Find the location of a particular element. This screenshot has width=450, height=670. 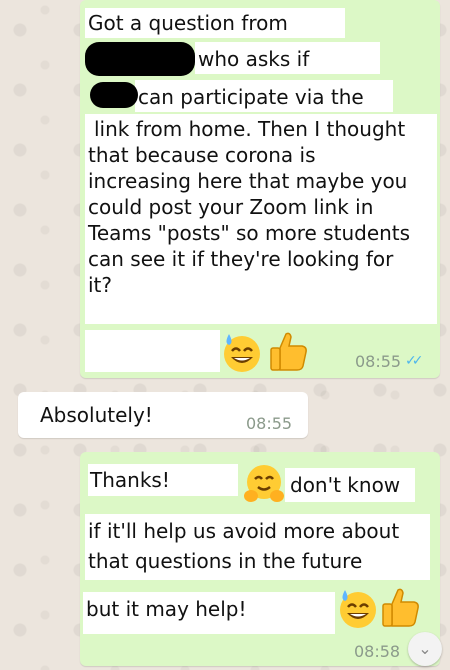

message-line: it? is located at coordinates (100, 285).